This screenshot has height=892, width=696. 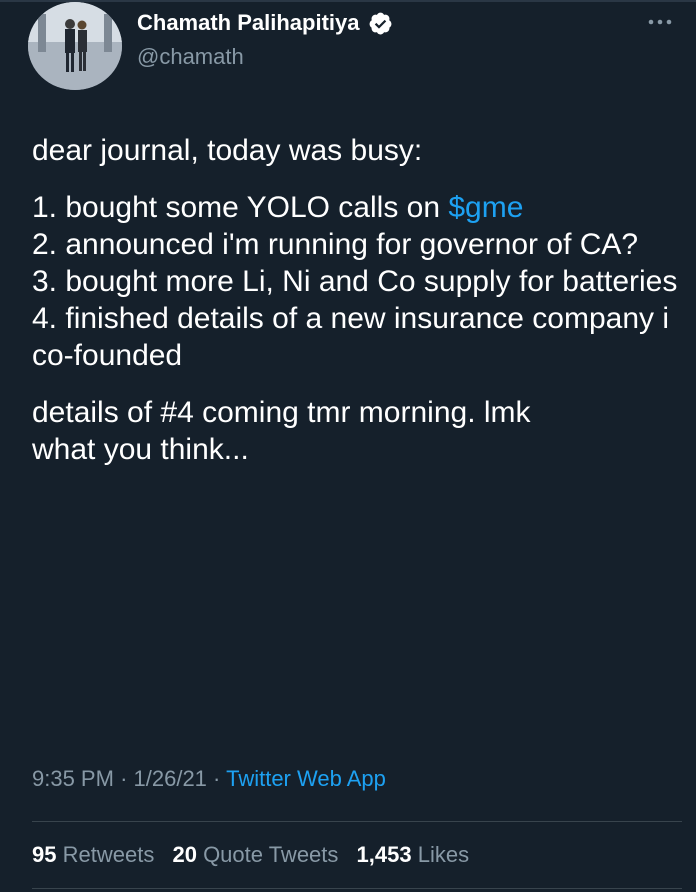 What do you see at coordinates (357, 888) in the screenshot?
I see `stats-divider-bottom` at bounding box center [357, 888].